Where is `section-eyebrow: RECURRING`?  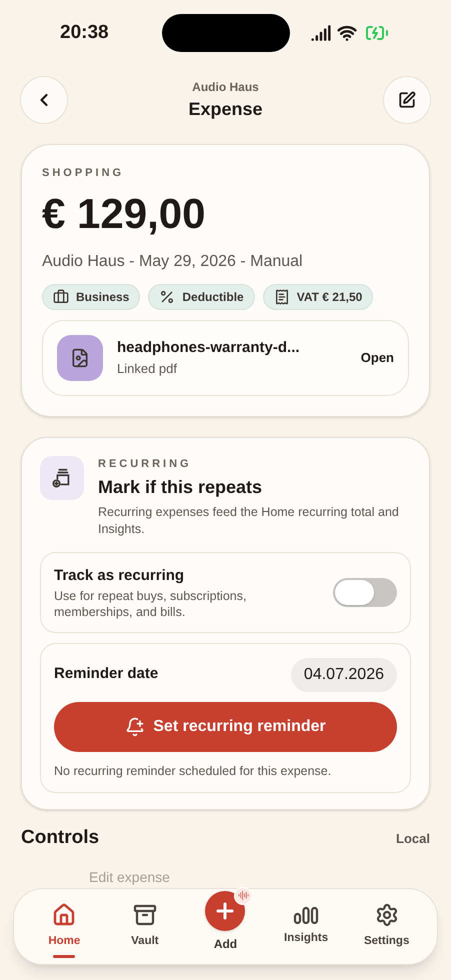
section-eyebrow: RECURRING is located at coordinates (145, 464).